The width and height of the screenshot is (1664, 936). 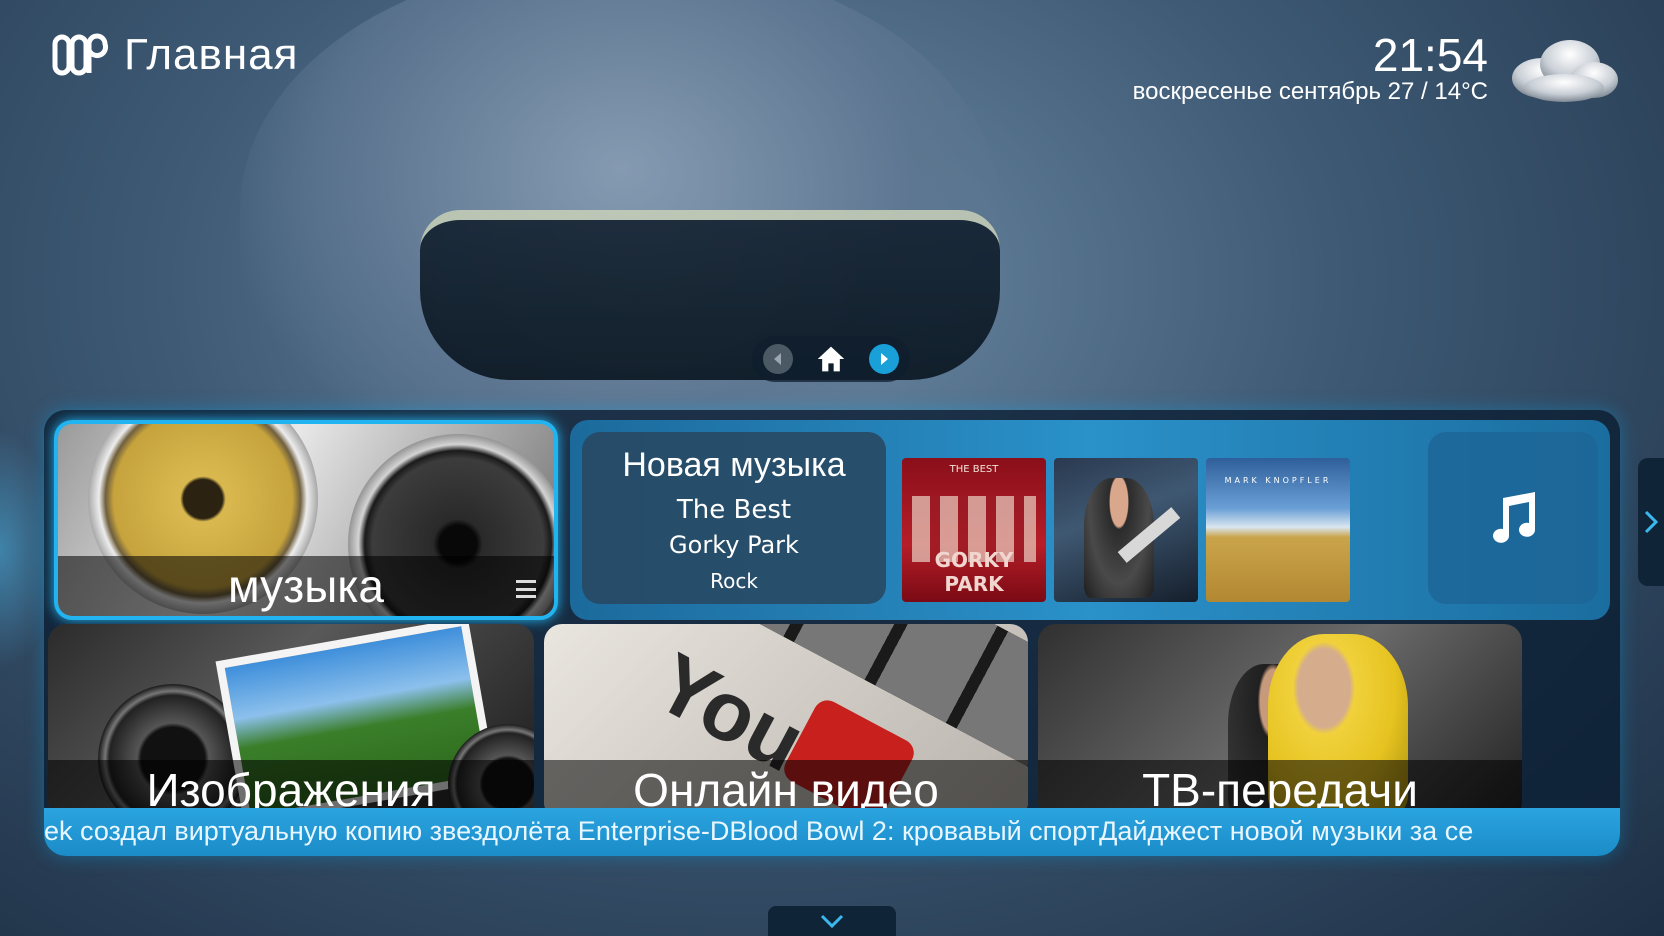 What do you see at coordinates (734, 545) in the screenshot?
I see `new-music-artist: Gorky Park` at bounding box center [734, 545].